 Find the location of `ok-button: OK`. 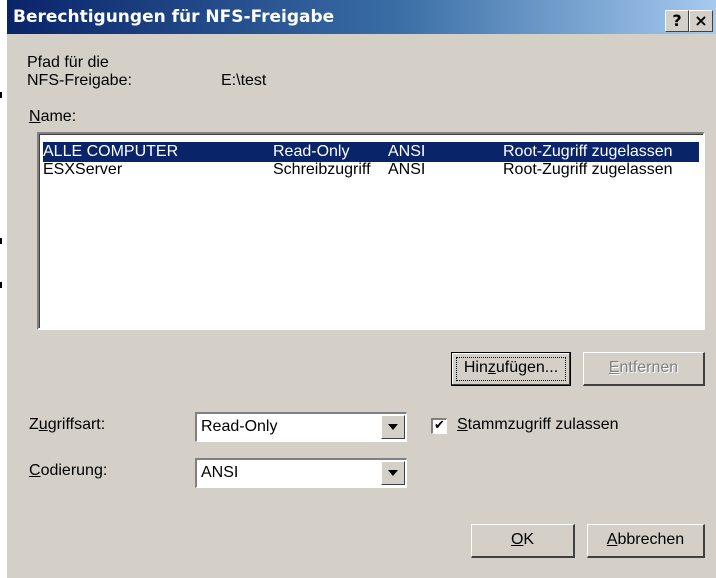

ok-button: OK is located at coordinates (523, 541).